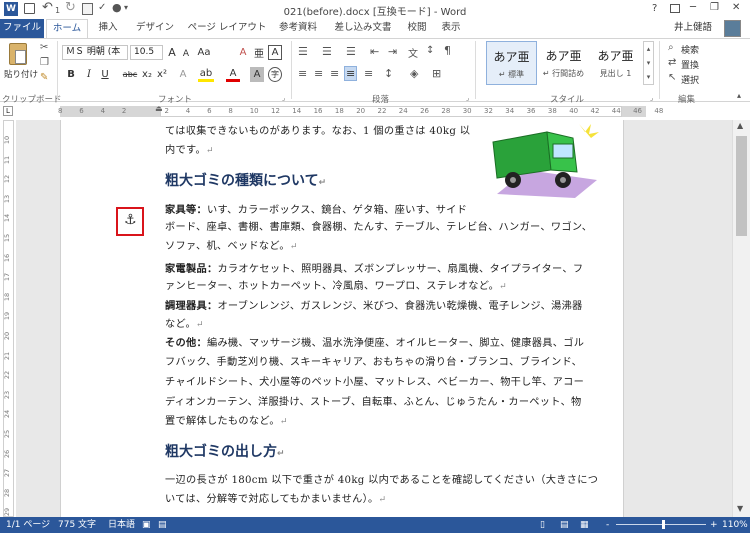 The image size is (750, 533). I want to click on word-count: 775 文字, so click(77, 525).